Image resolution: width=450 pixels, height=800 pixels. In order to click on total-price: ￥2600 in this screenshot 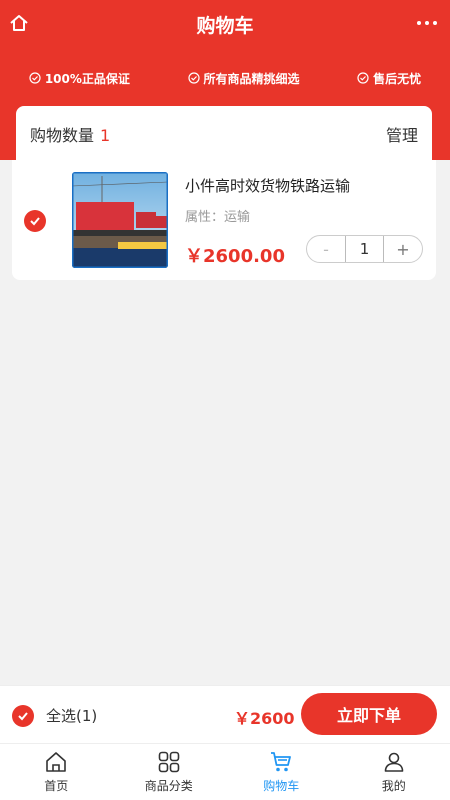, I will do `click(264, 718)`.